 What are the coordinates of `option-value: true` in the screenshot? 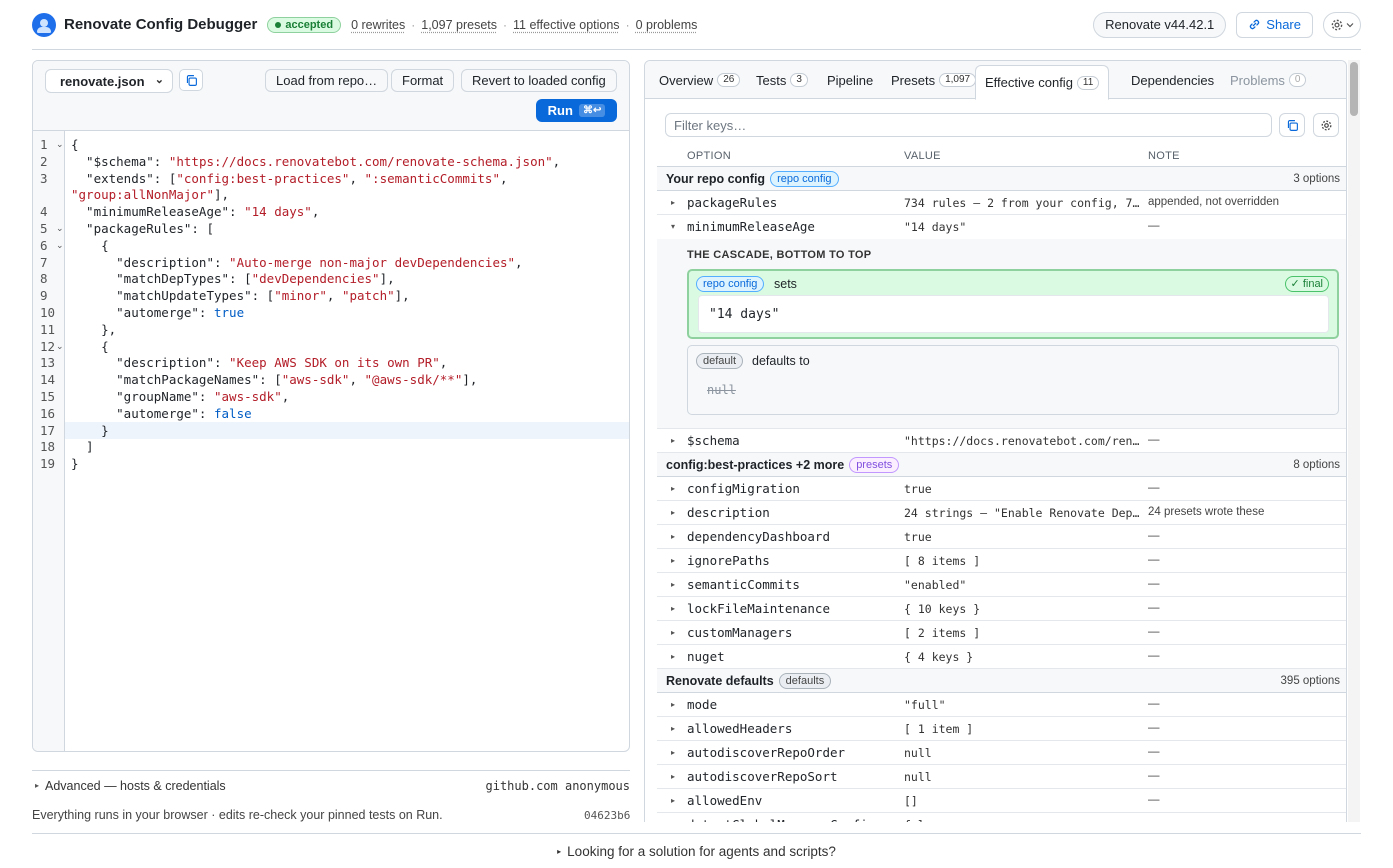 It's located at (918, 489).